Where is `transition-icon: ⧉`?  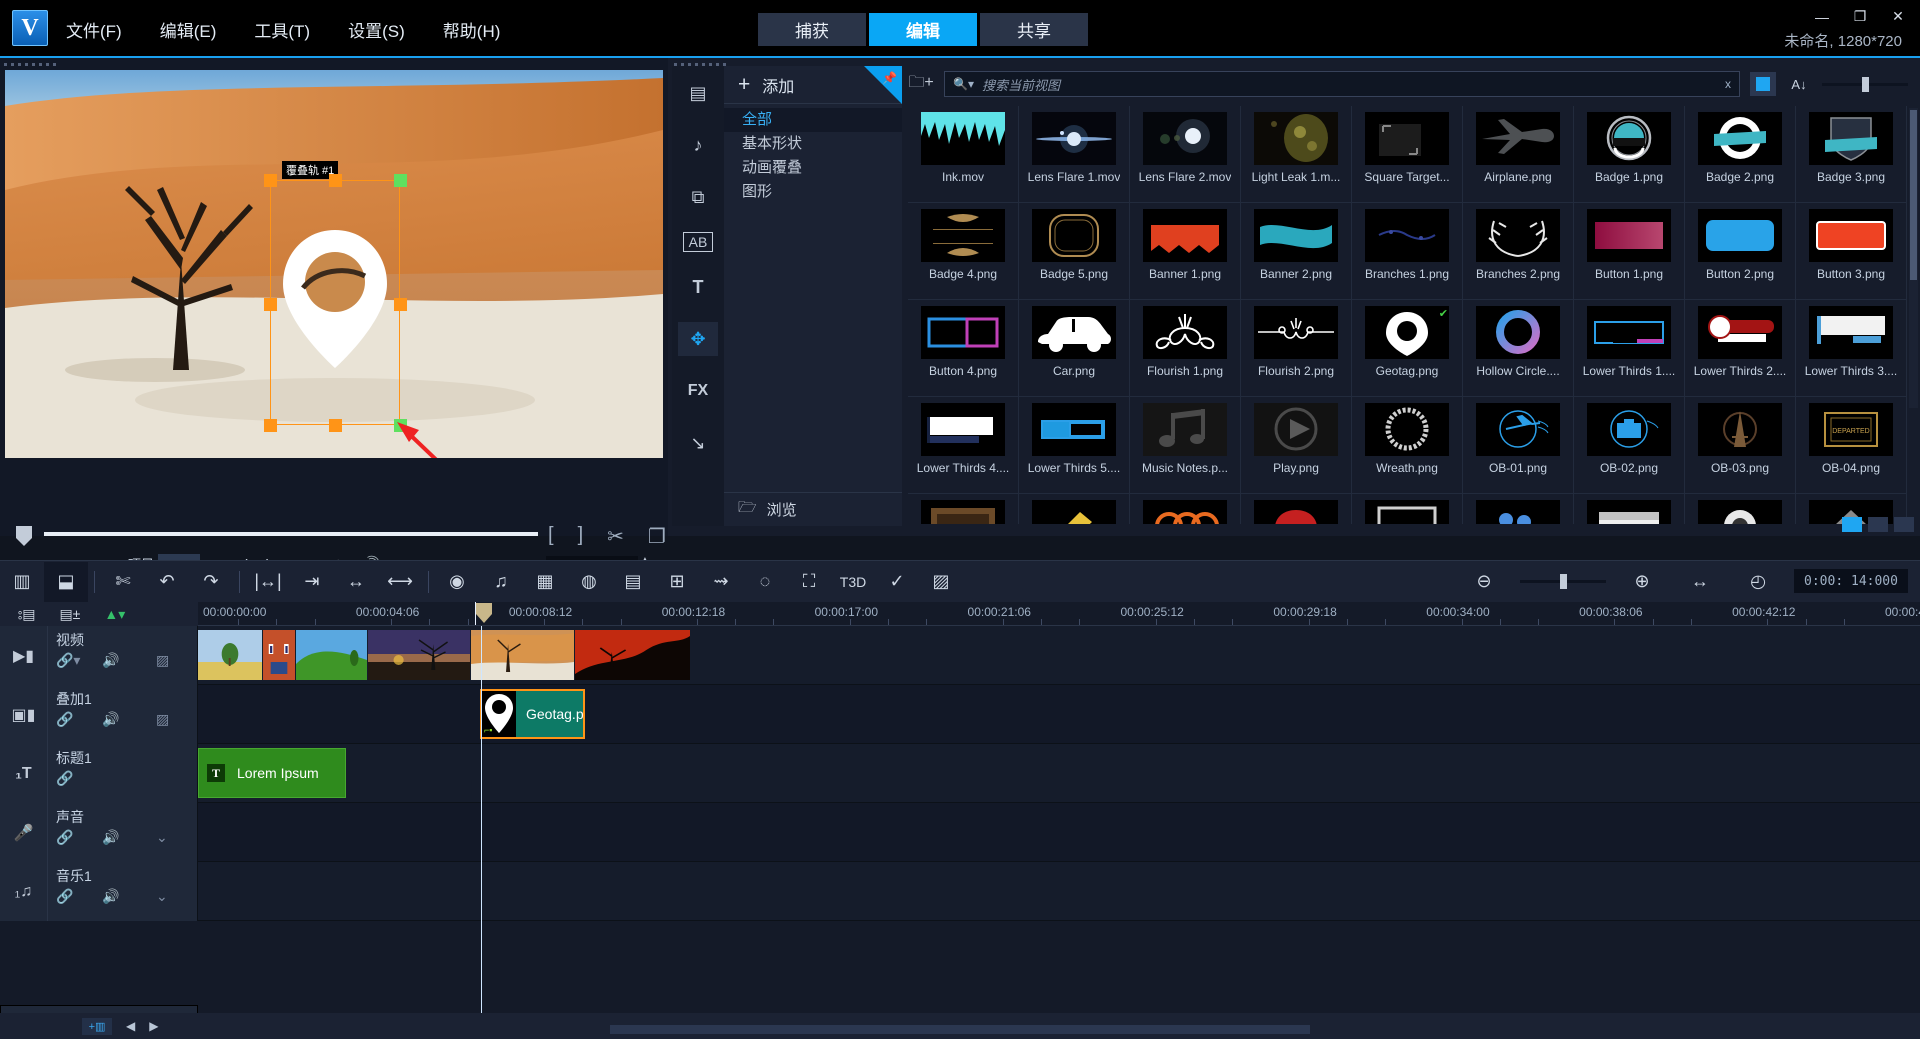 transition-icon: ⧉ is located at coordinates (698, 197).